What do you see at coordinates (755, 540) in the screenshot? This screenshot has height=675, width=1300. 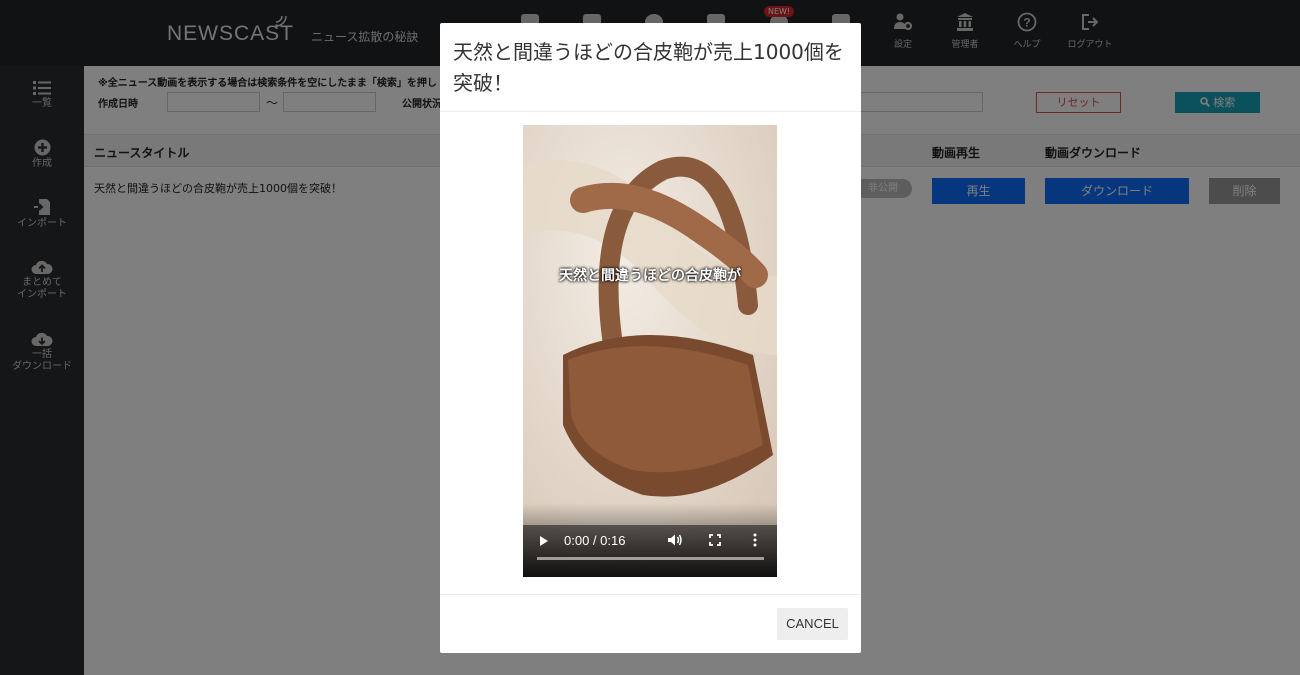 I see `more-options-icon` at bounding box center [755, 540].